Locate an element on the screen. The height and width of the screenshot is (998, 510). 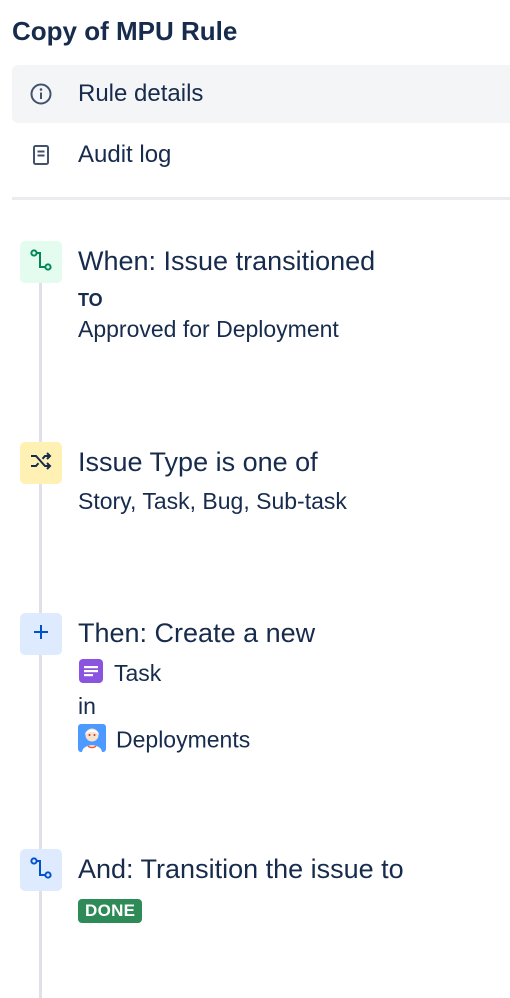
step-title: And: Transition the issue to is located at coordinates (241, 869).